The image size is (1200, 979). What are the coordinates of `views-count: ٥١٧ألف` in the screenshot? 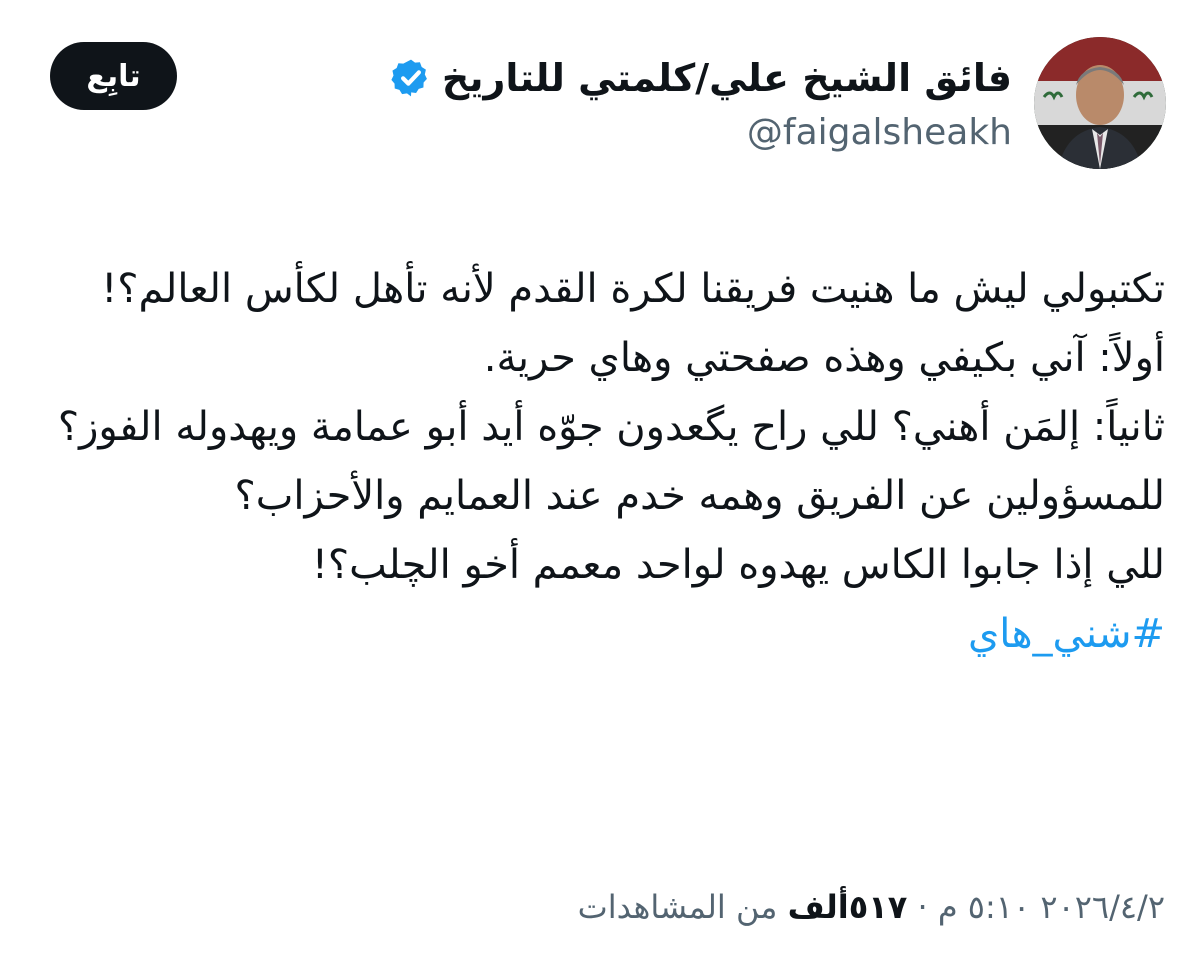 It's located at (848, 907).